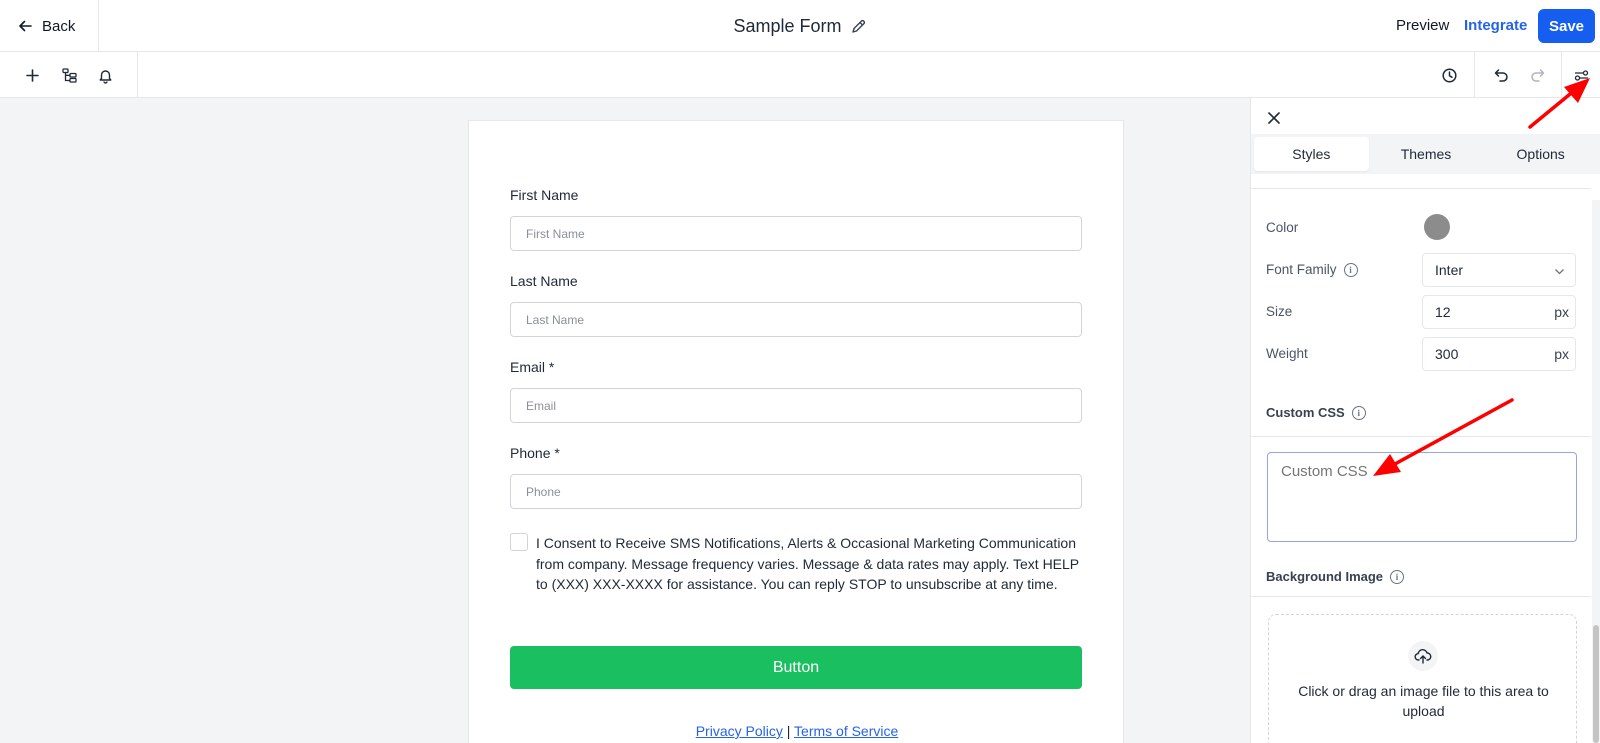  Describe the element at coordinates (858, 26) in the screenshot. I see `pencil-icon` at that location.